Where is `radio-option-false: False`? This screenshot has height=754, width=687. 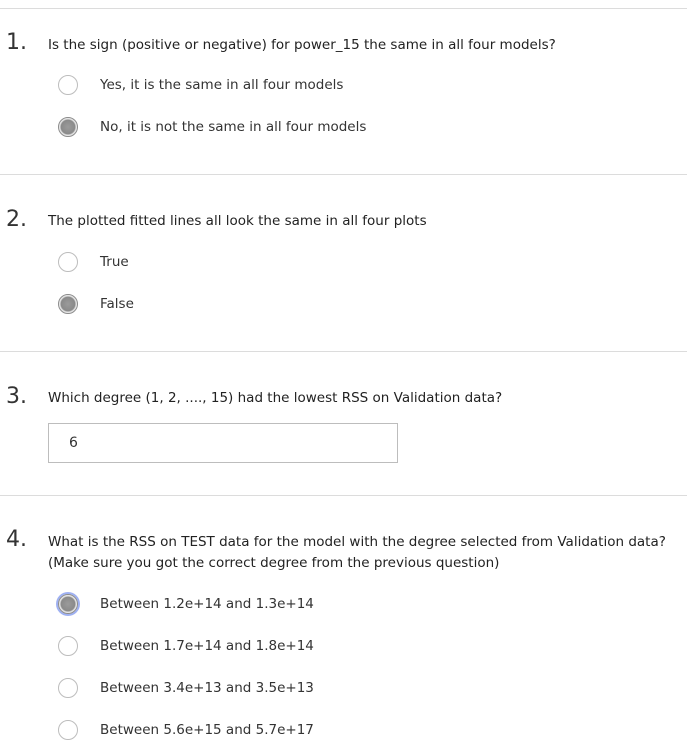 radio-option-false: False is located at coordinates (358, 306).